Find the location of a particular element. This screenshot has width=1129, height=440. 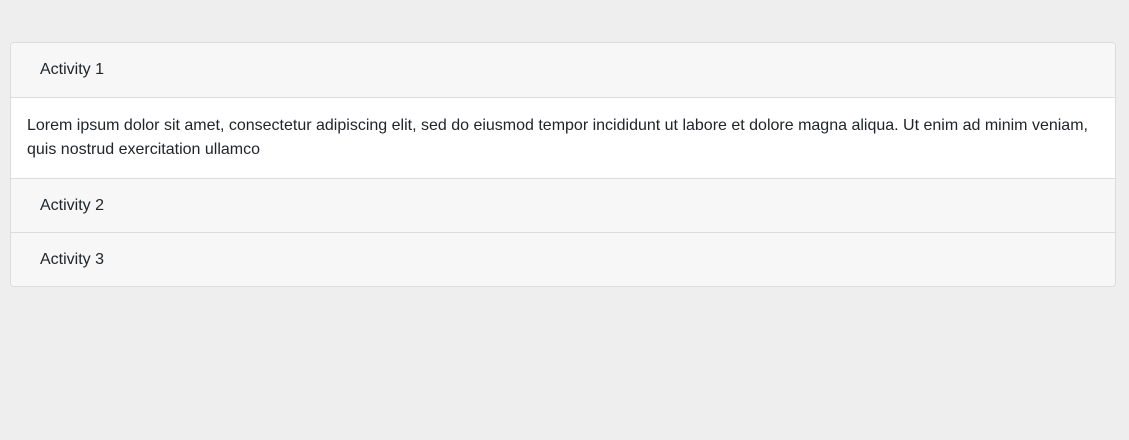

accordion-header-label: Activity 2 is located at coordinates (72, 205).